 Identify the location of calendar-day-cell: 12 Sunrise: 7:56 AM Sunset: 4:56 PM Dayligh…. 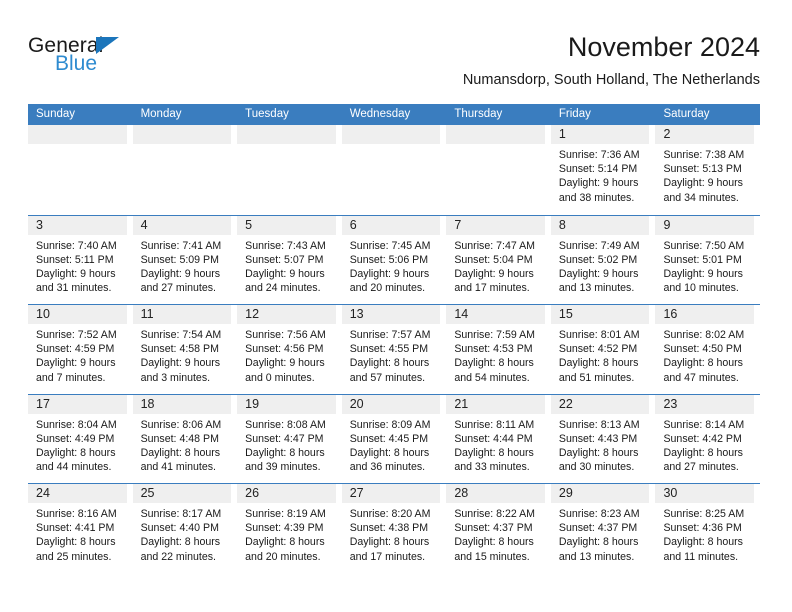
(289, 349).